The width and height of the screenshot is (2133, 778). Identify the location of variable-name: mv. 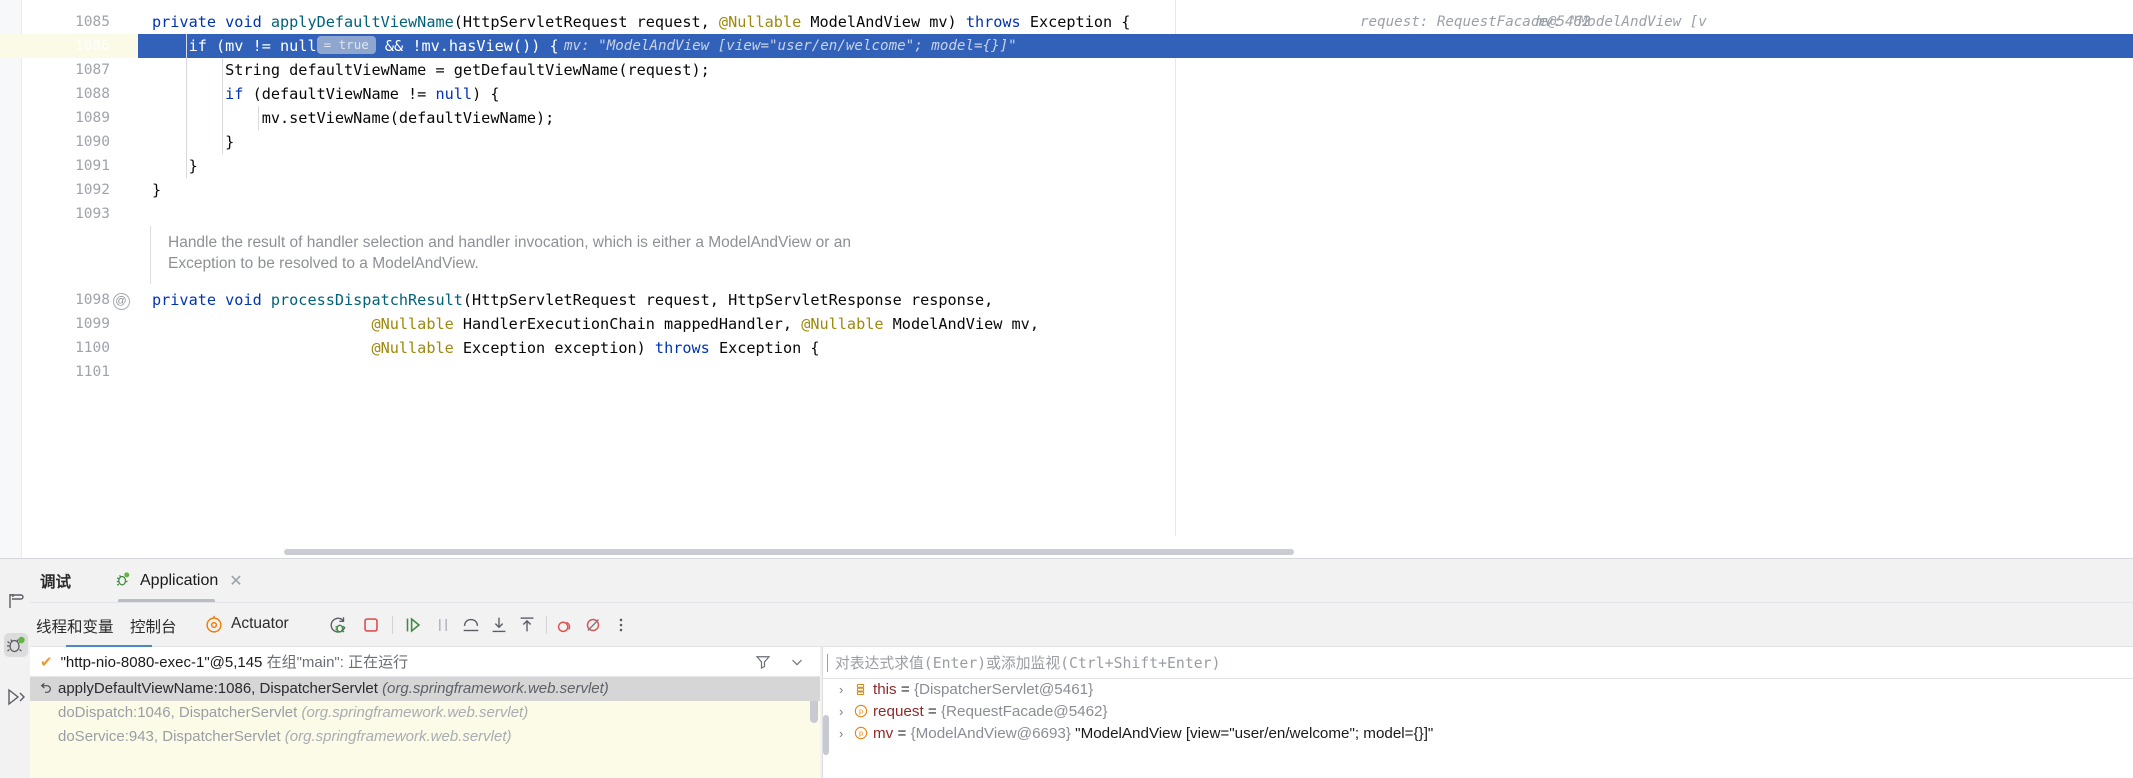
(883, 733).